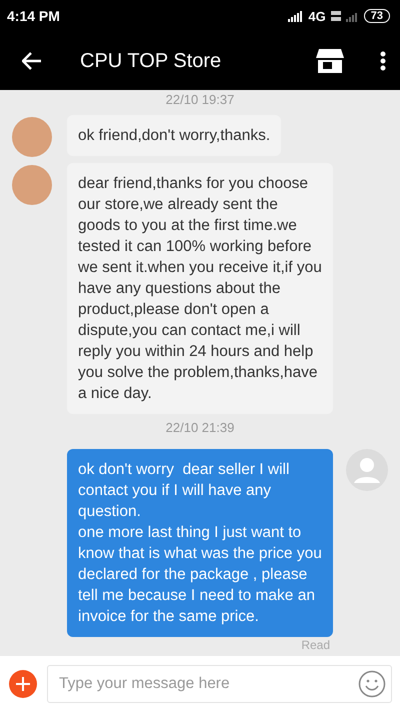 The width and height of the screenshot is (400, 712). Describe the element at coordinates (151, 61) in the screenshot. I see `chat-title: CPU TOP Store` at that location.